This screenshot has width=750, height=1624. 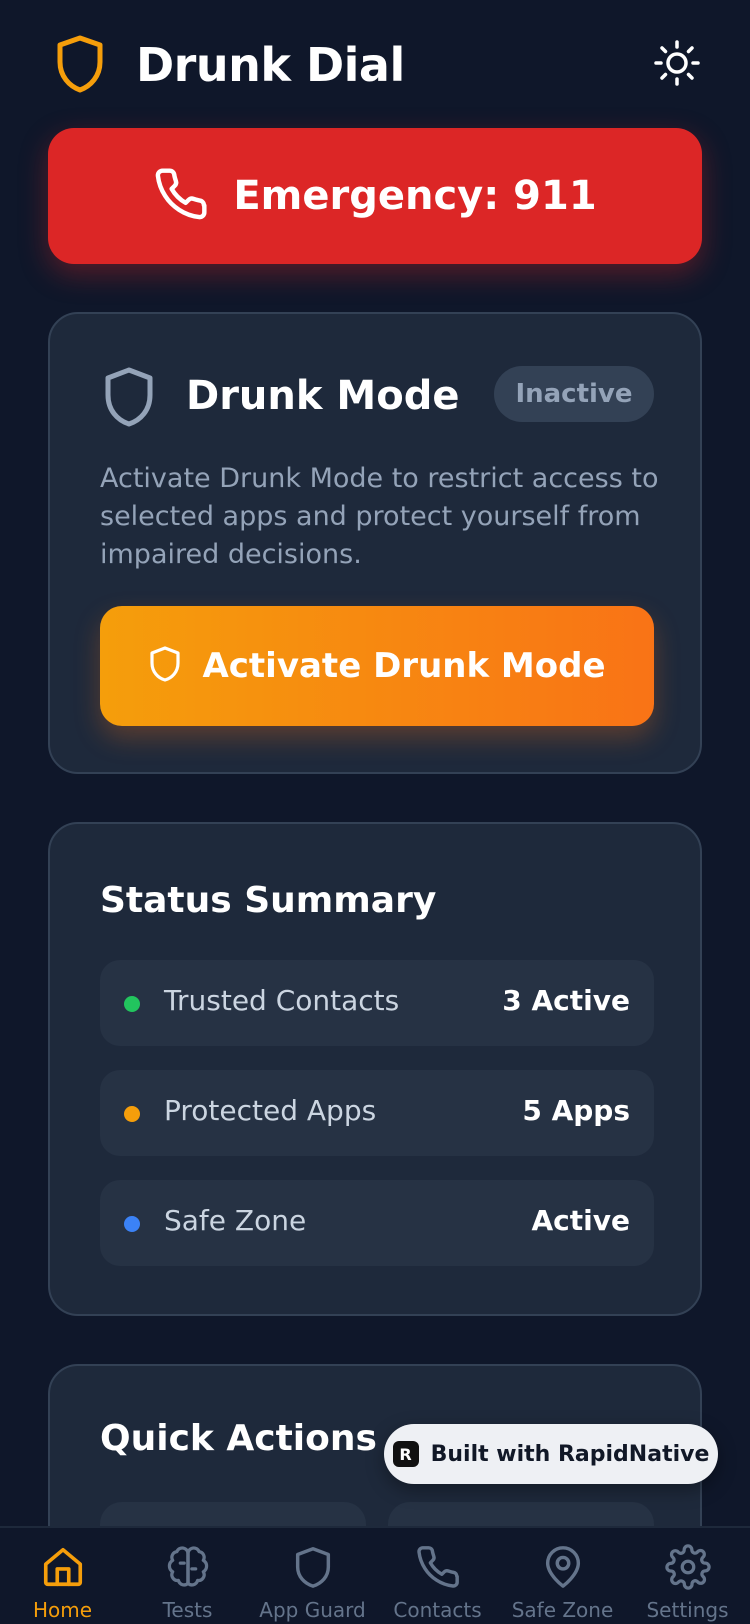 What do you see at coordinates (188, 1567) in the screenshot?
I see `brain-icon` at bounding box center [188, 1567].